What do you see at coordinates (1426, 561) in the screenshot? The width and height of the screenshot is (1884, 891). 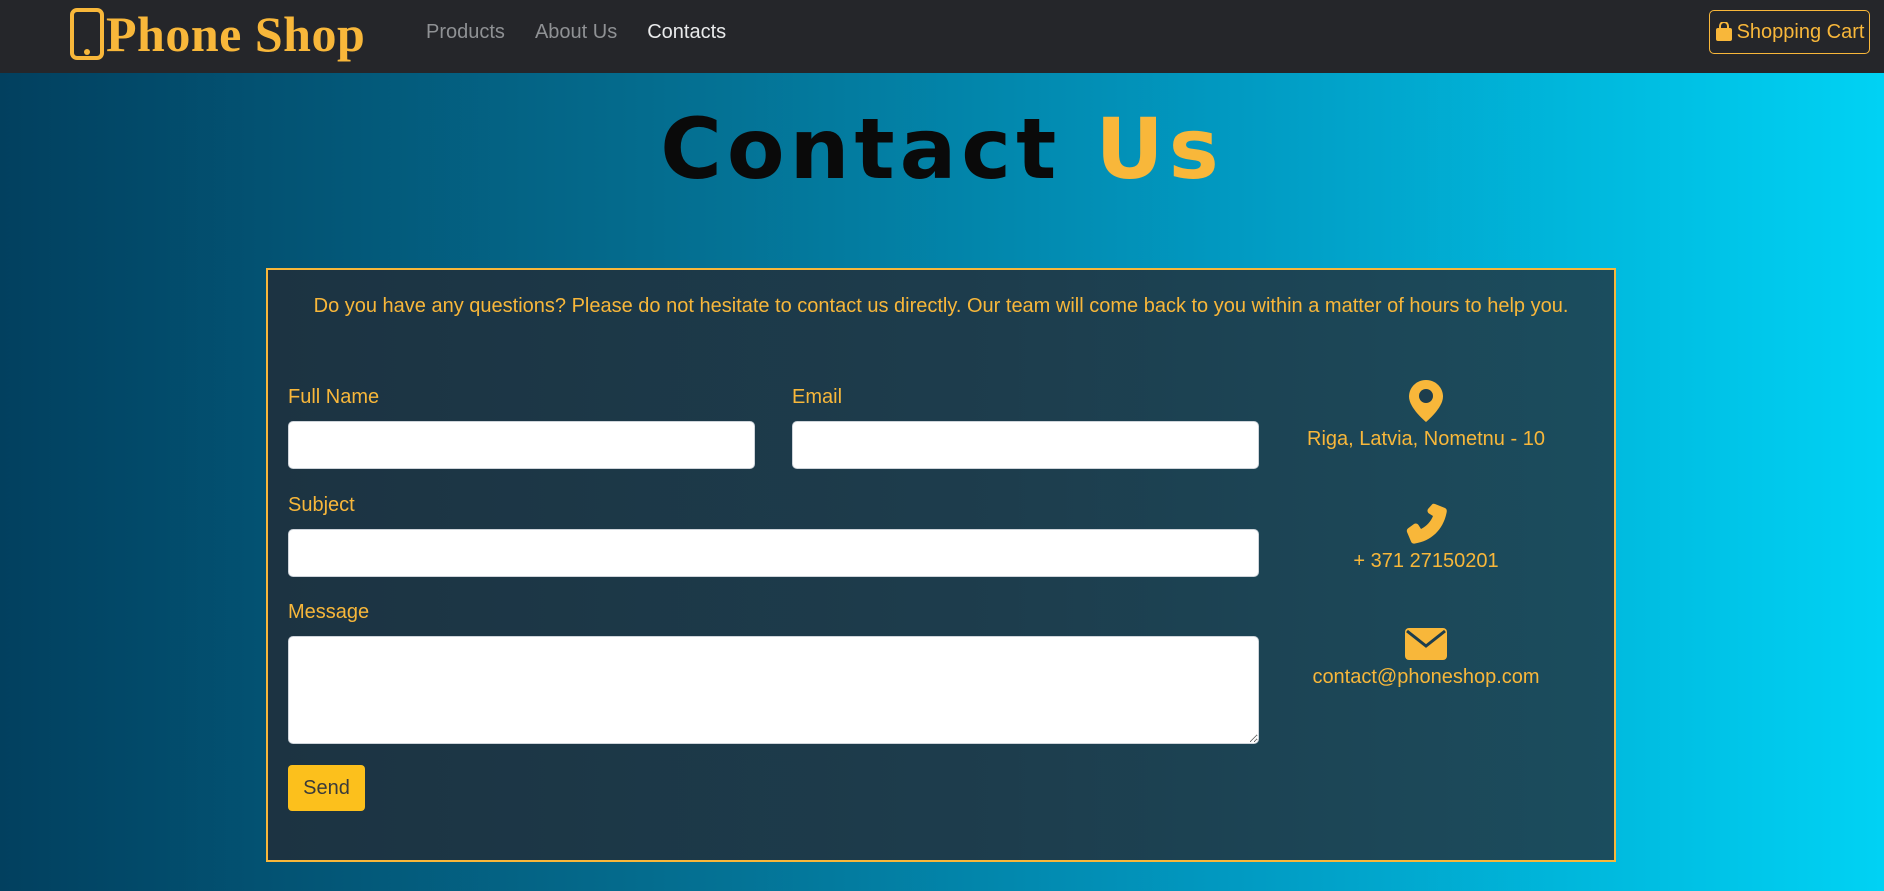 I see `contact-phone-text: + 371 27150201` at bounding box center [1426, 561].